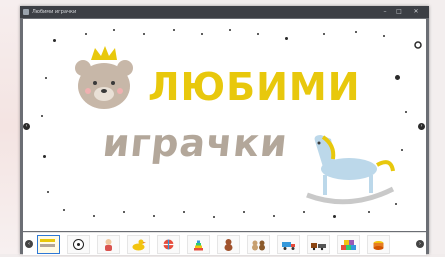 This screenshot has width=445, height=257. I want to click on slide-title-line2: играчки, so click(195, 143).